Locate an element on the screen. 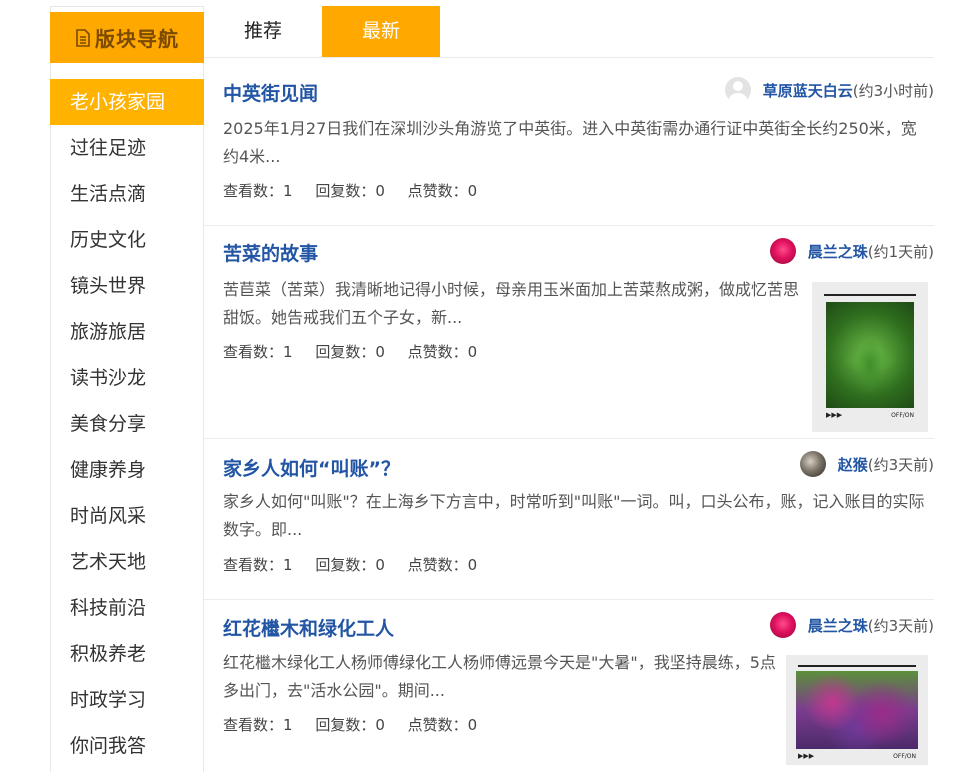  sidebar-item-food-sharing: 美食分享 is located at coordinates (127, 424).